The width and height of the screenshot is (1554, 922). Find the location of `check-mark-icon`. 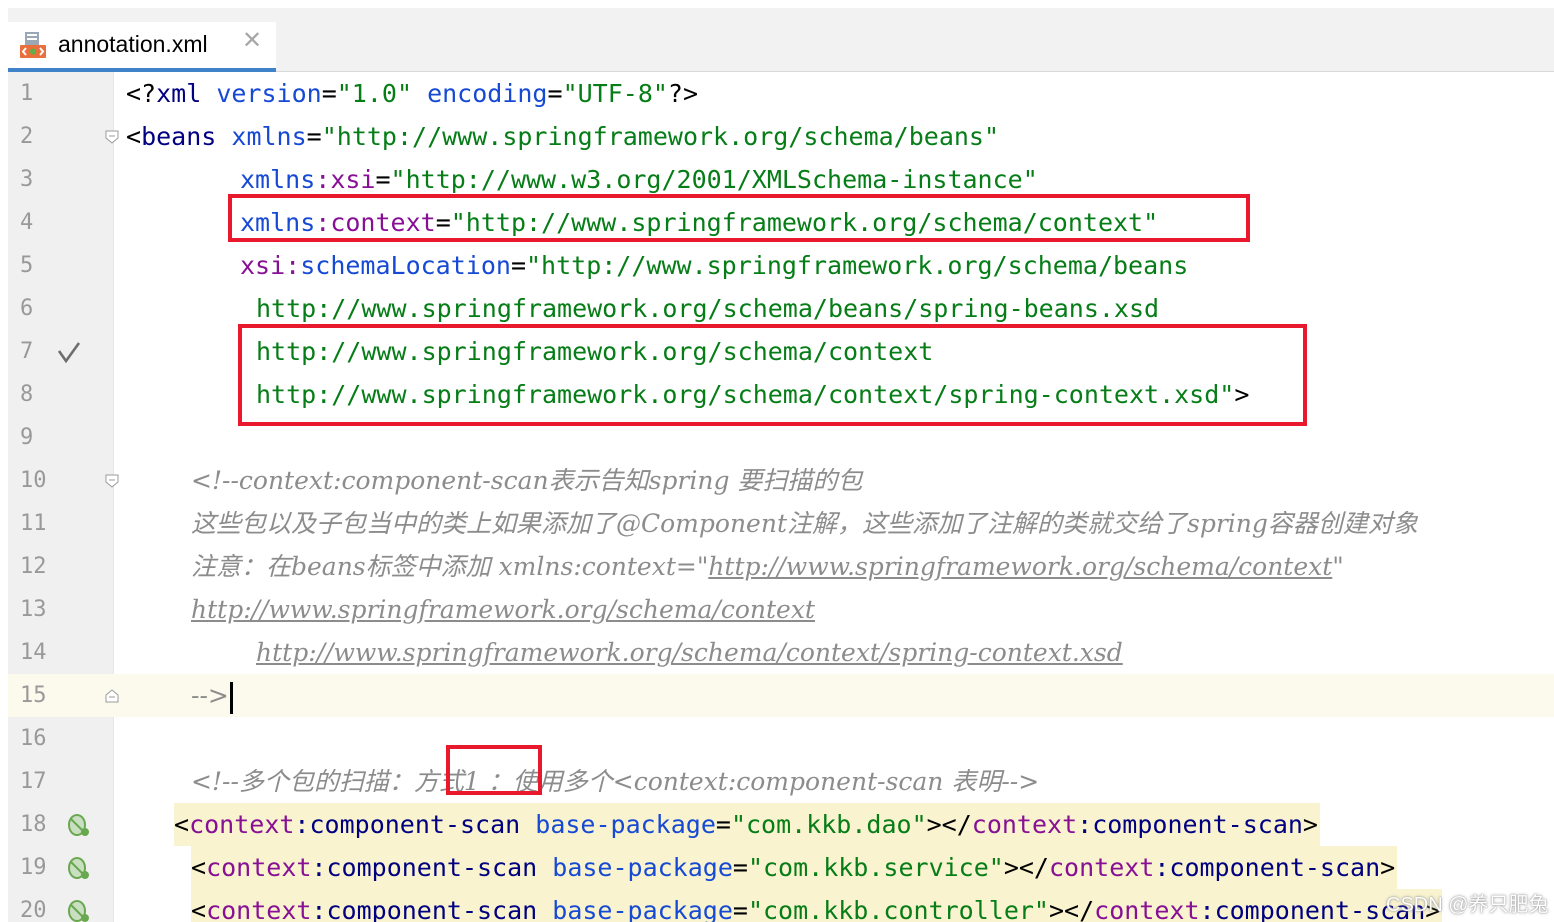

check-mark-icon is located at coordinates (69, 352).